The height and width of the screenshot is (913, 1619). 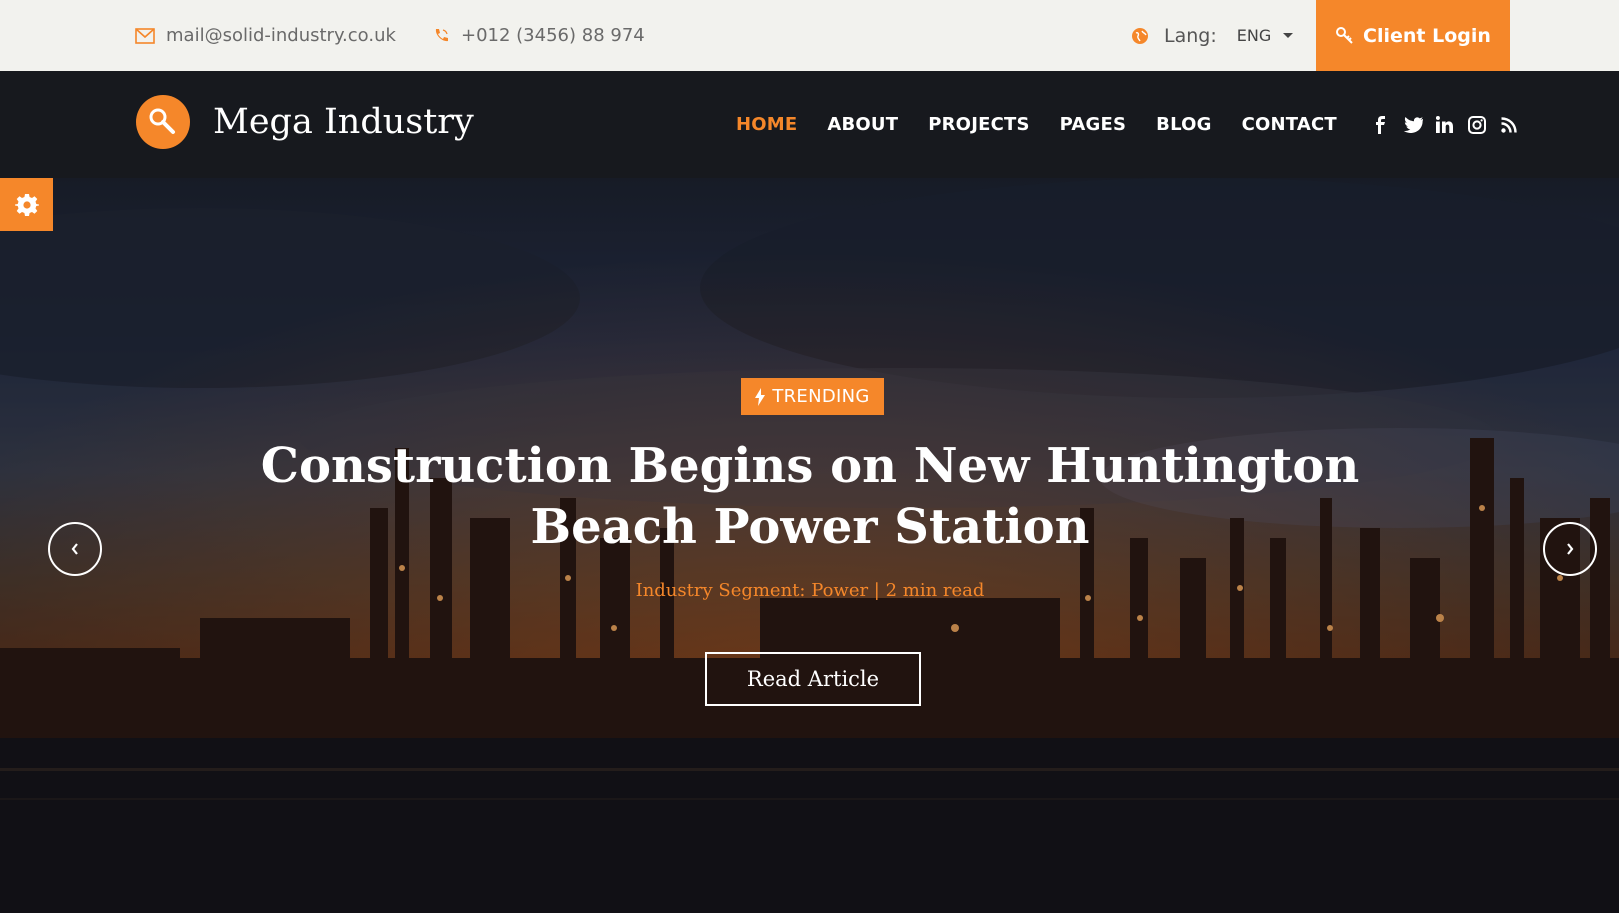 What do you see at coordinates (343, 122) in the screenshot?
I see `brand-name: Mega Industry` at bounding box center [343, 122].